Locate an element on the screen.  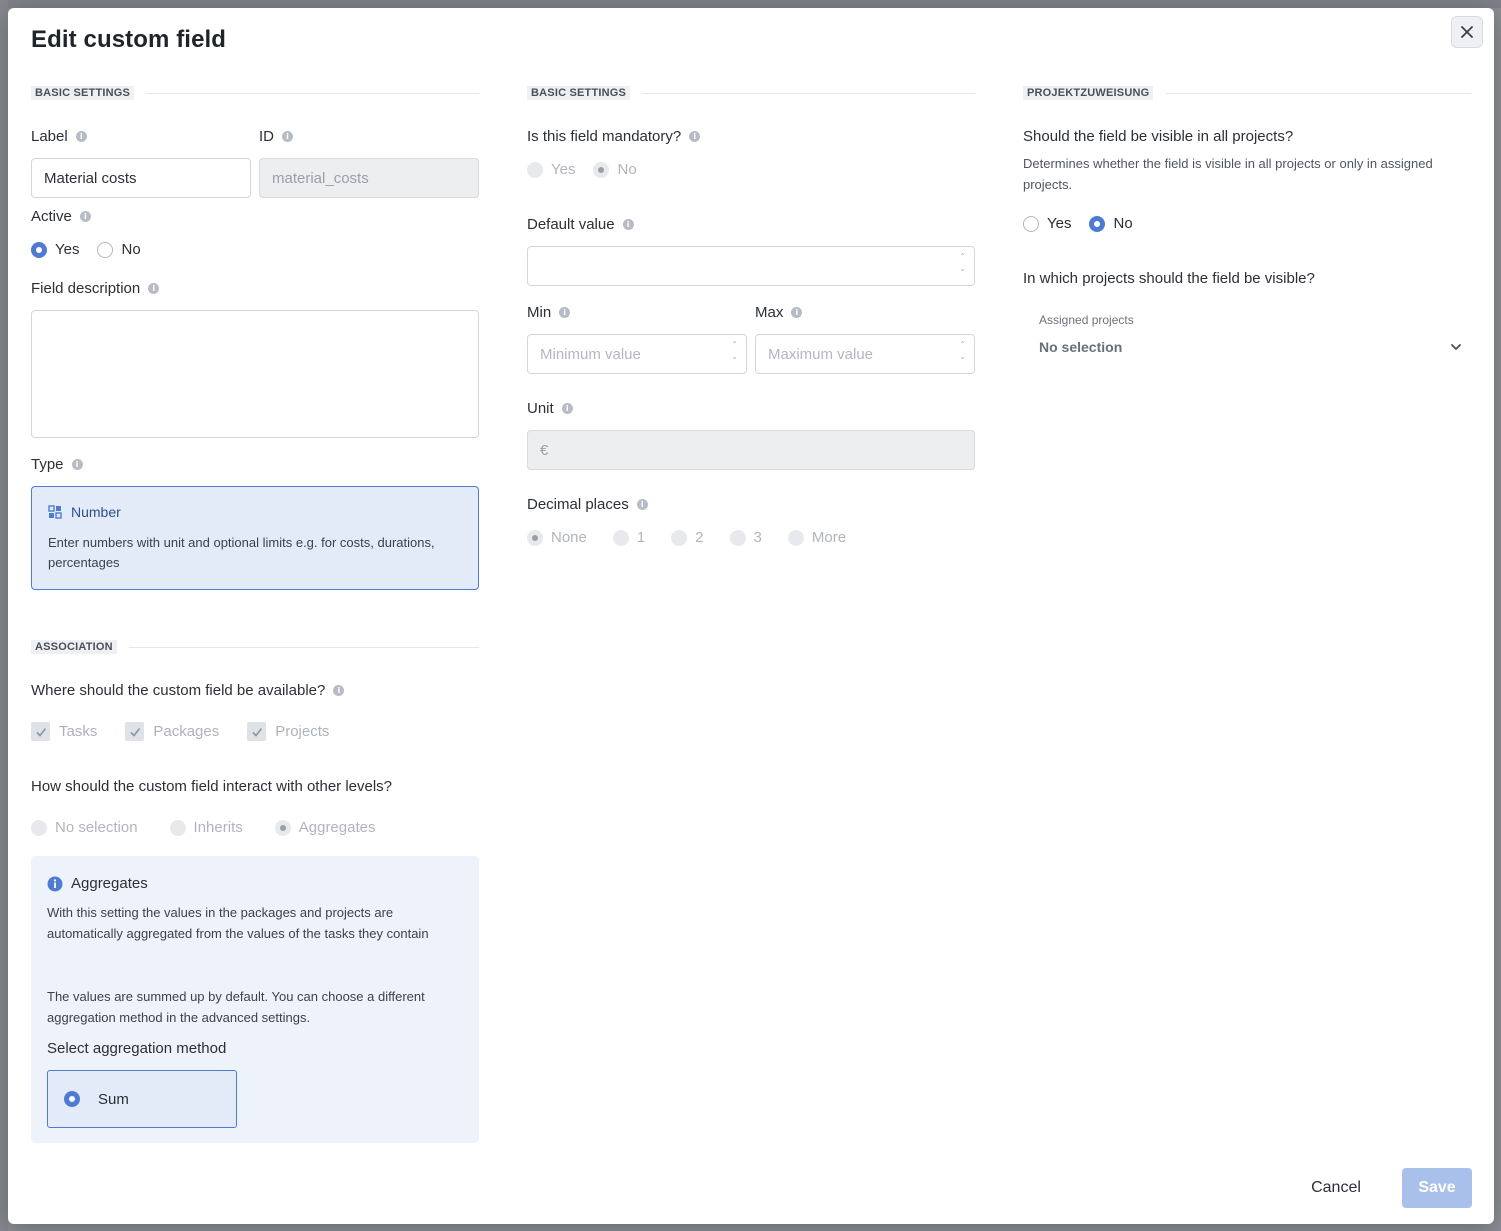
visible-all-projects-radio-group: Yes No is located at coordinates (1087, 223).